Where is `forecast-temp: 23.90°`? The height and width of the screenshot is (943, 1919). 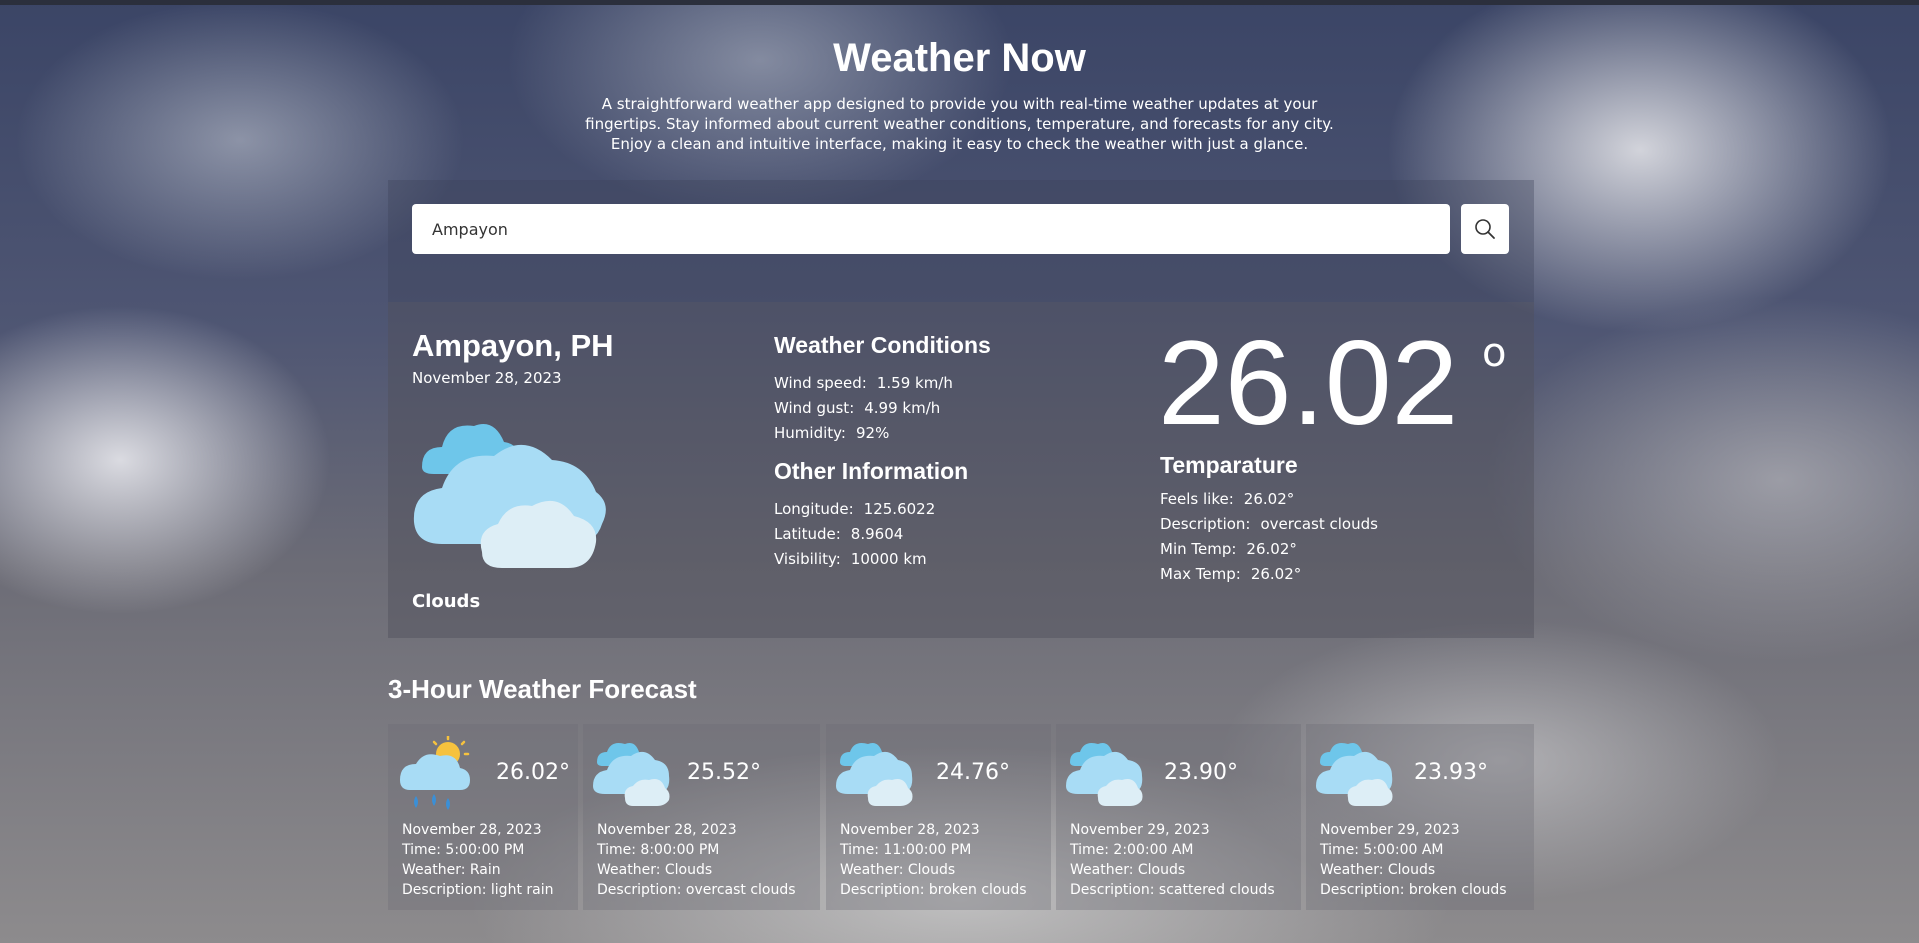 forecast-temp: 23.90° is located at coordinates (1201, 772).